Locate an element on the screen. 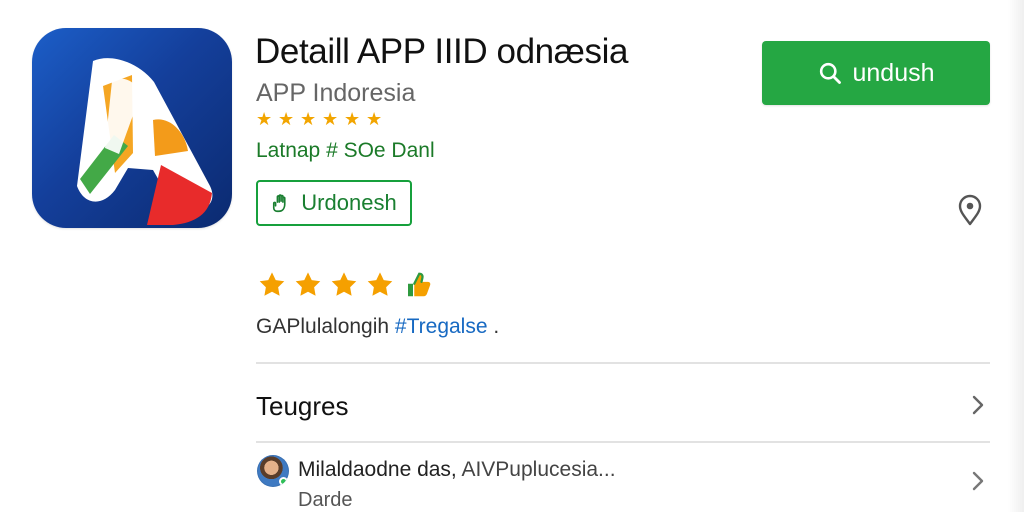 The width and height of the screenshot is (1024, 512). app-title: Detaill APP IIID odnæsia is located at coordinates (442, 51).